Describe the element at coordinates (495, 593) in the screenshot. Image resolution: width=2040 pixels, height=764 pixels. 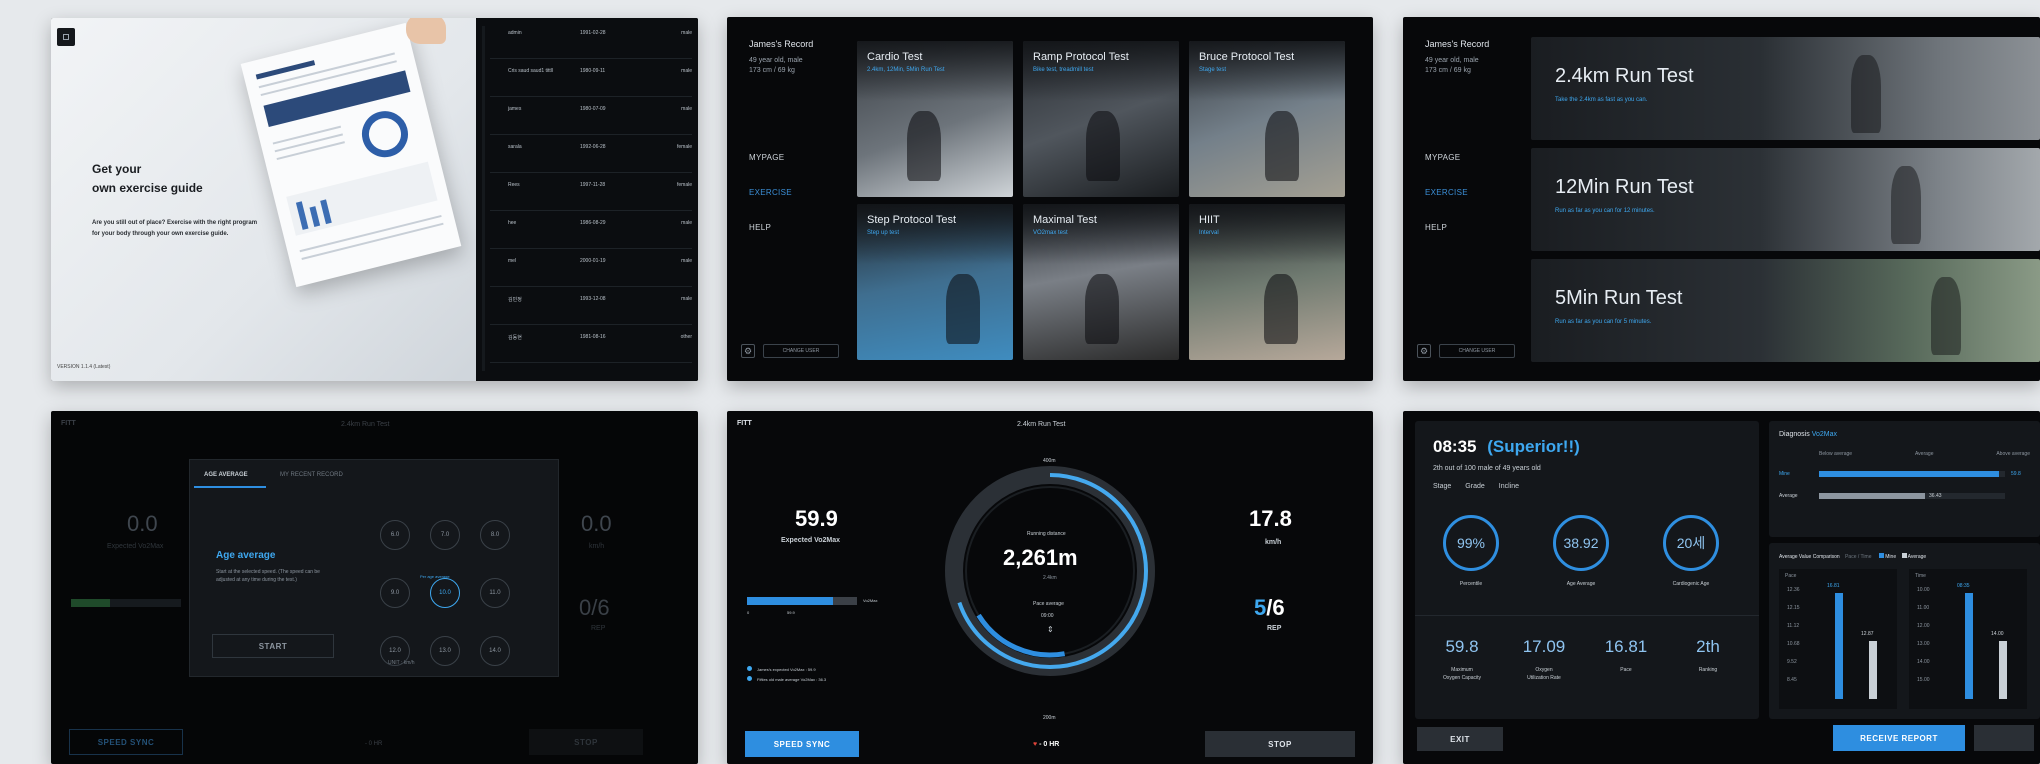
I see `speed-option: 11.0` at that location.